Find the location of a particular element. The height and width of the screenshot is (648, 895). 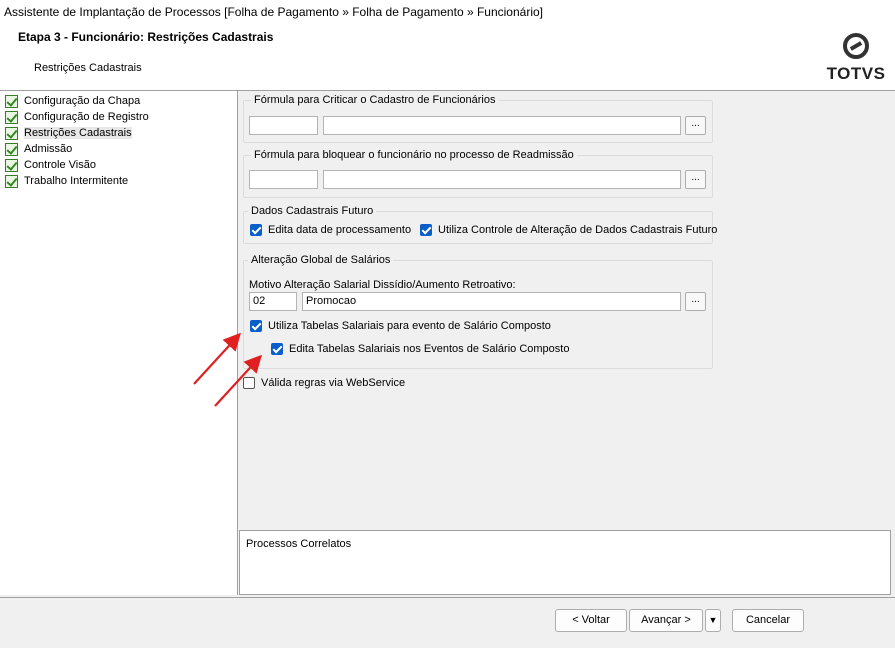

step-item-restricoes-cadastrais: Restrições Cadastrais is located at coordinates (68, 133).